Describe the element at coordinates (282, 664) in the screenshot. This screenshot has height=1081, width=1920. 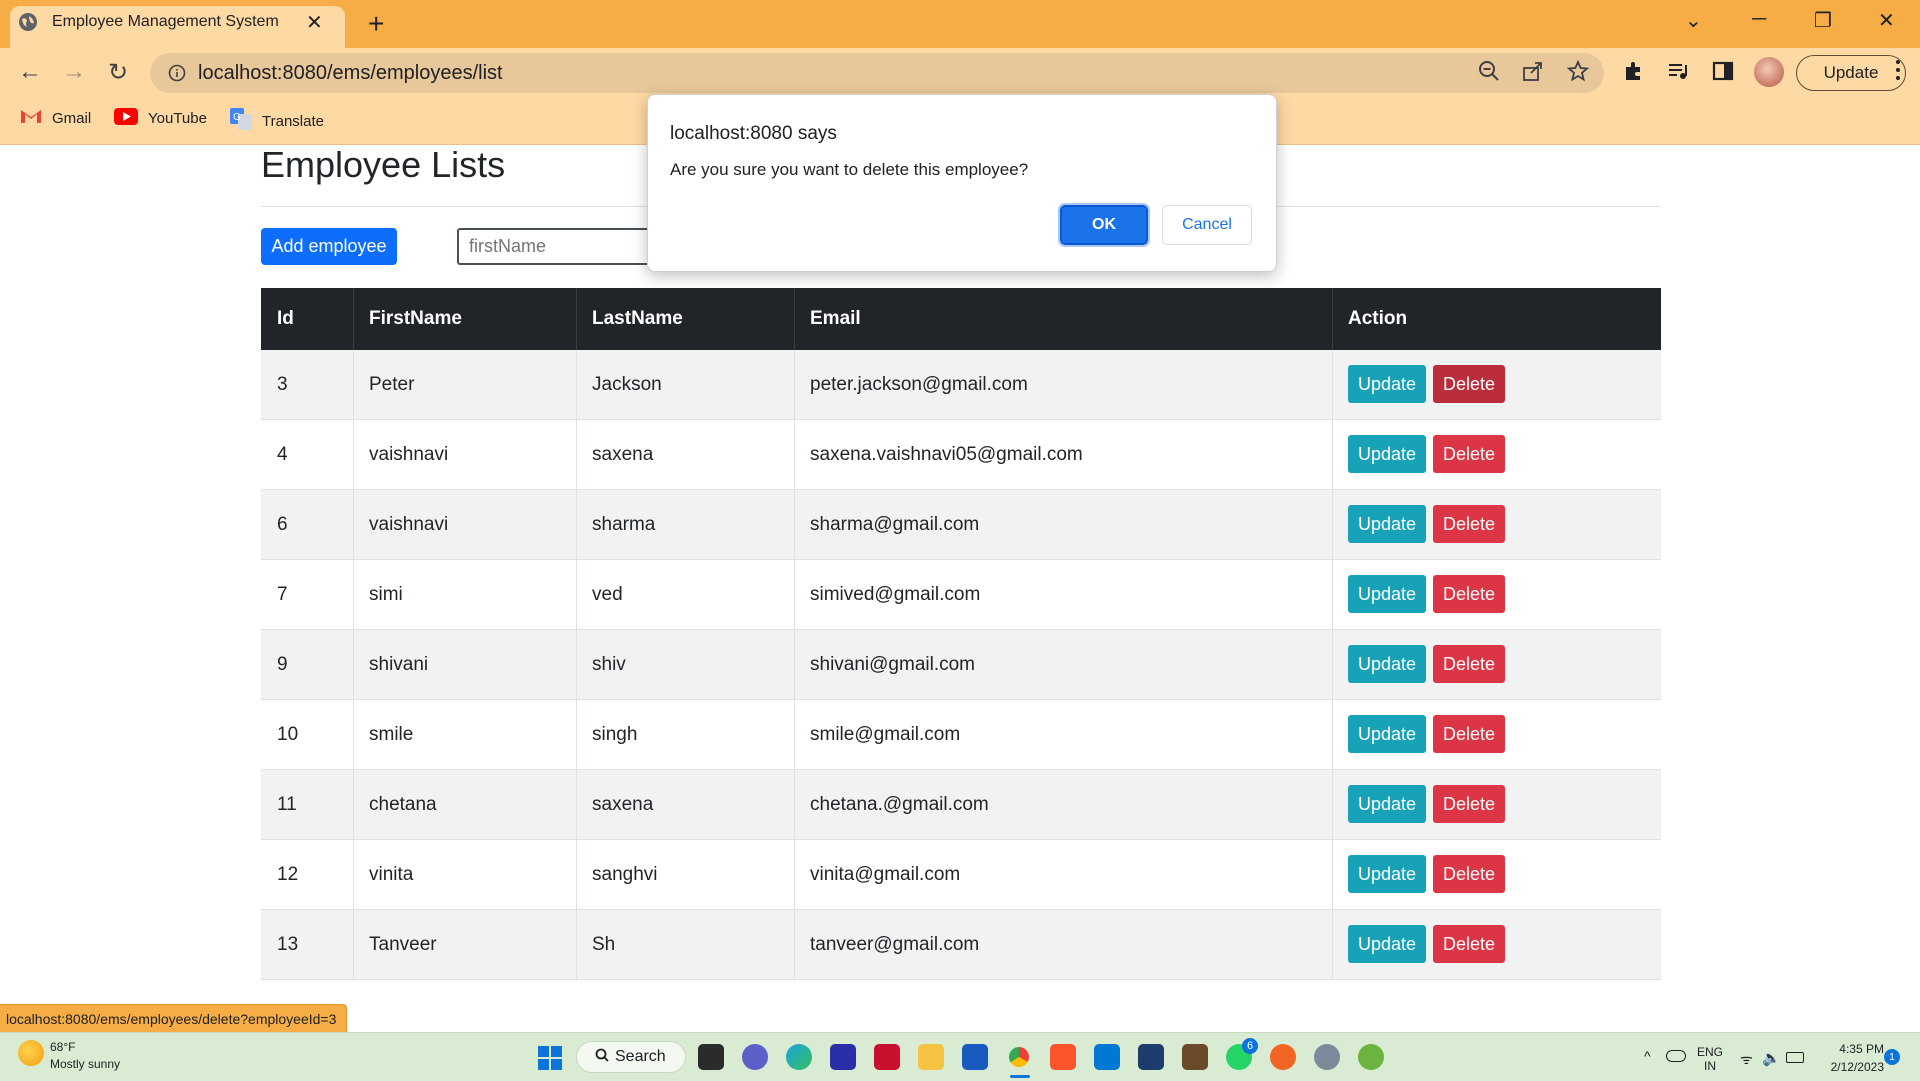
I see `cell-id: 9` at that location.